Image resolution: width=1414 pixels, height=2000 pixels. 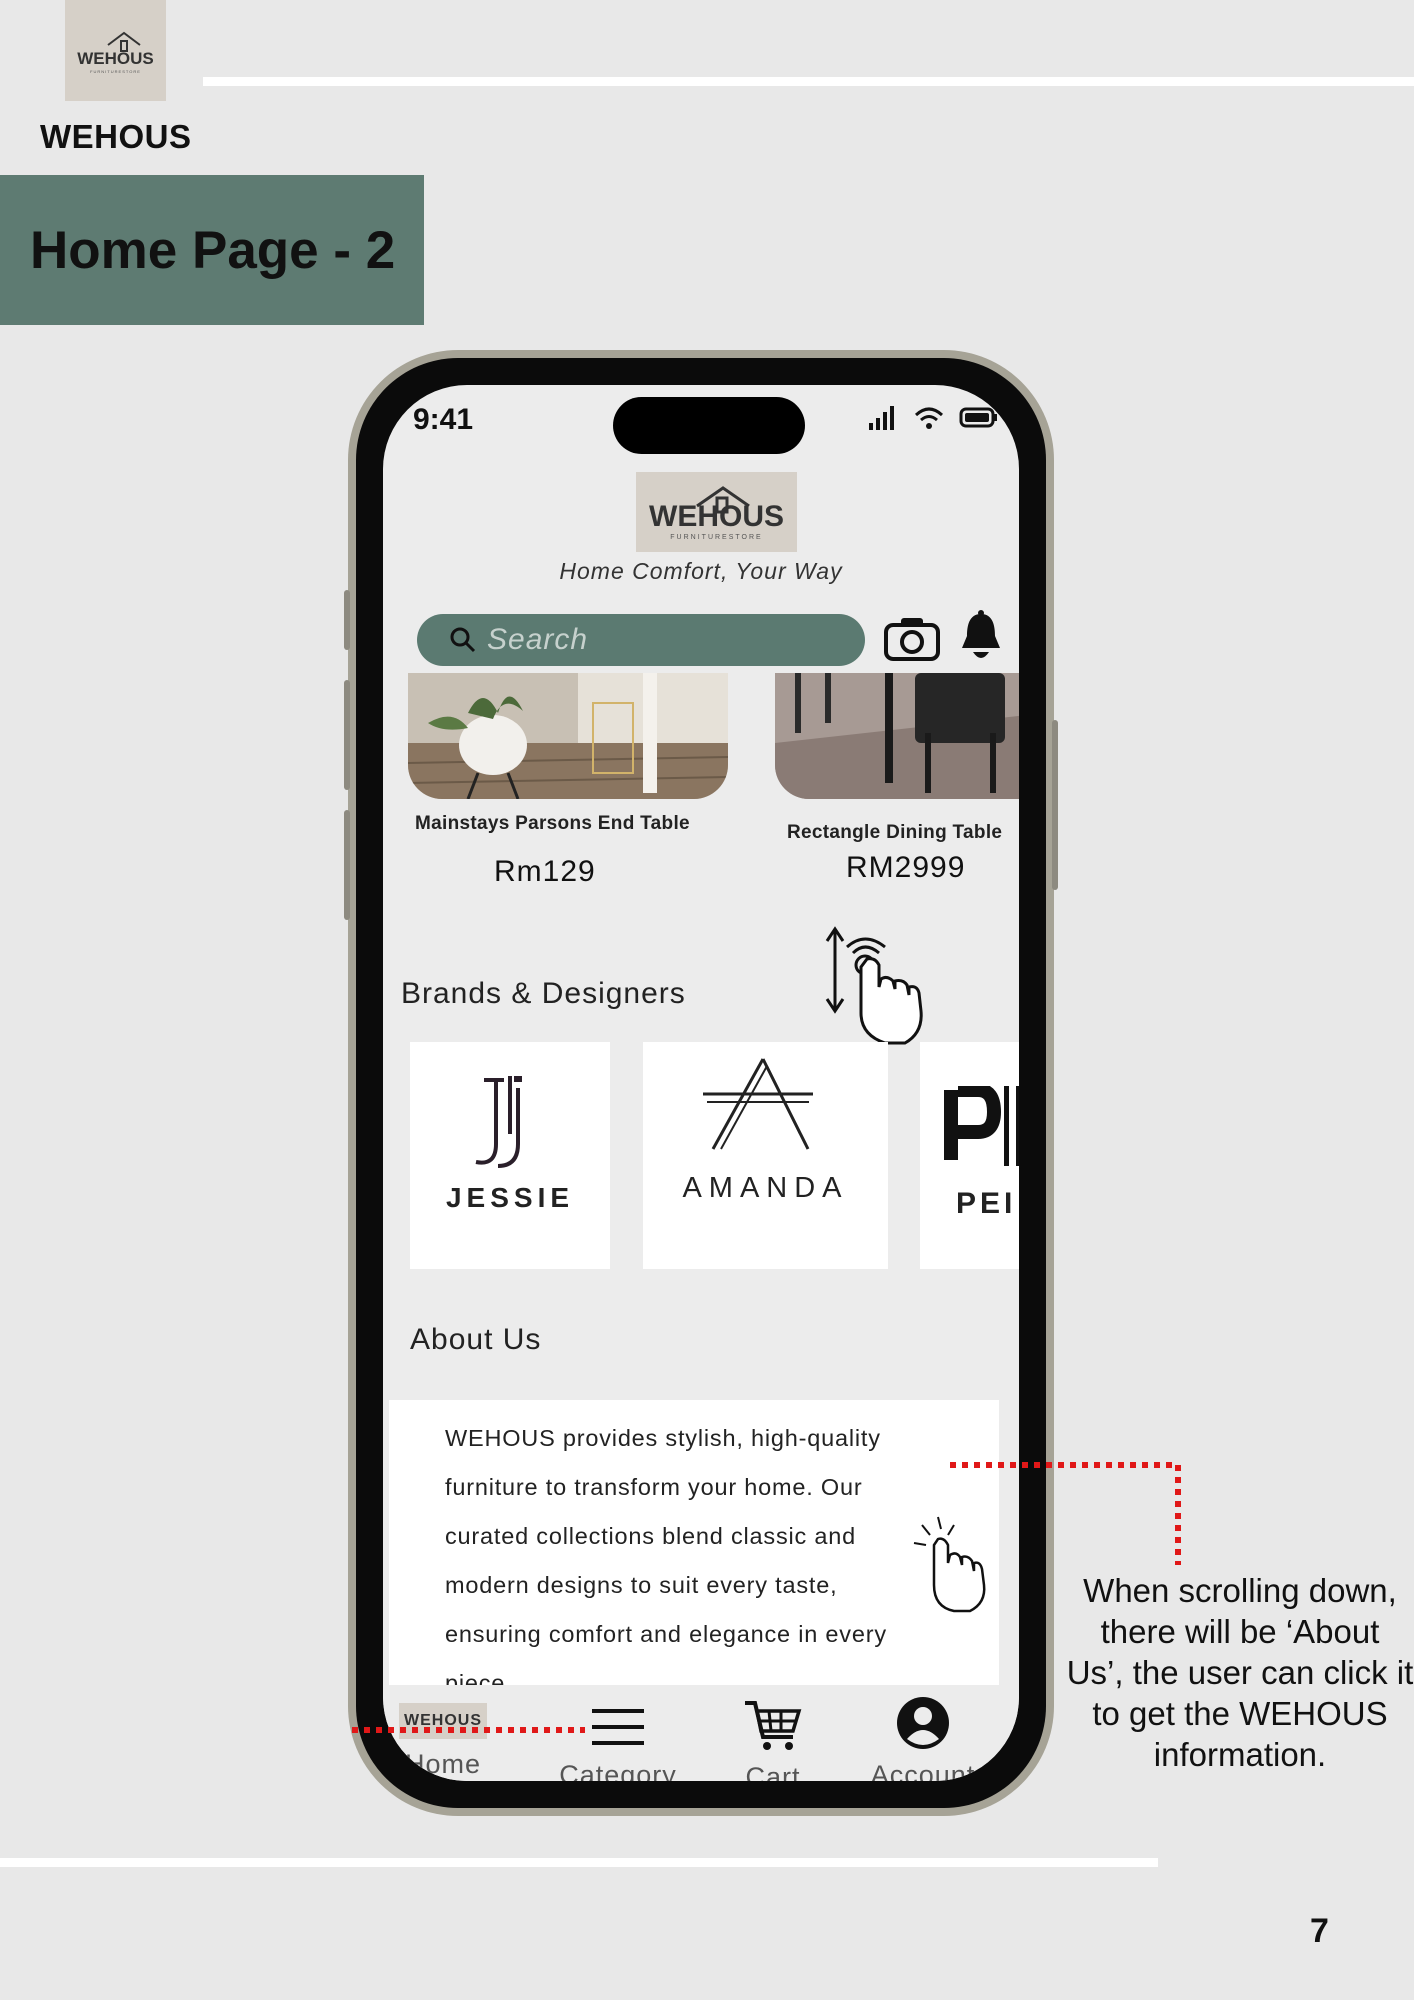 I want to click on scroll-gesture-icon, so click(x=874, y=985).